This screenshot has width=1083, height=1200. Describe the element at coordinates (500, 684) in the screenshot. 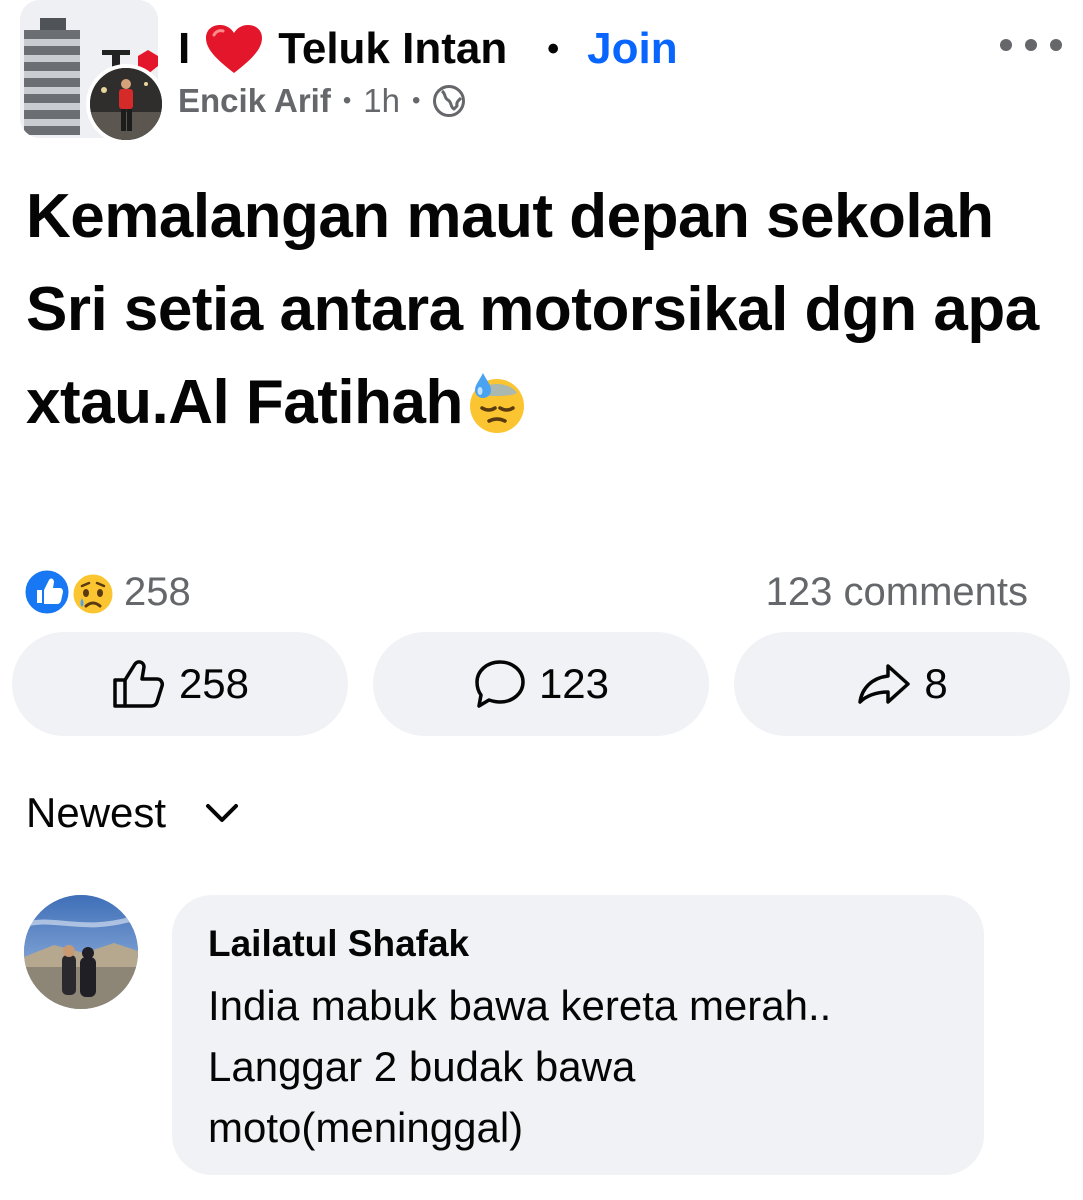

I see `comment-bubble-icon` at that location.